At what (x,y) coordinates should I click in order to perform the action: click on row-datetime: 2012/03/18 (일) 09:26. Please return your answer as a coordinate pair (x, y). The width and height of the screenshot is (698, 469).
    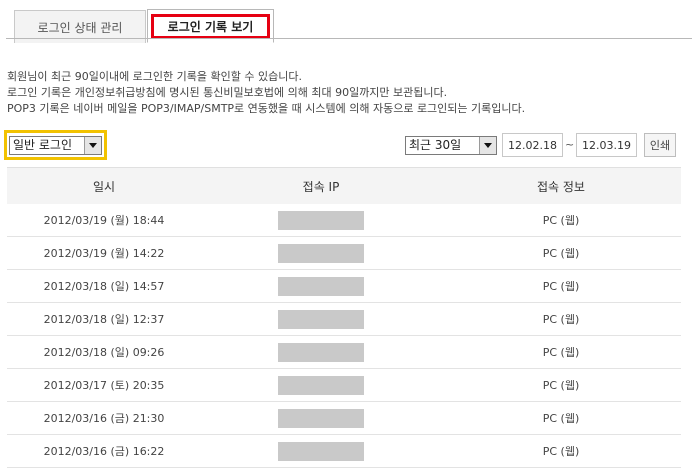
    Looking at the image, I should click on (104, 352).